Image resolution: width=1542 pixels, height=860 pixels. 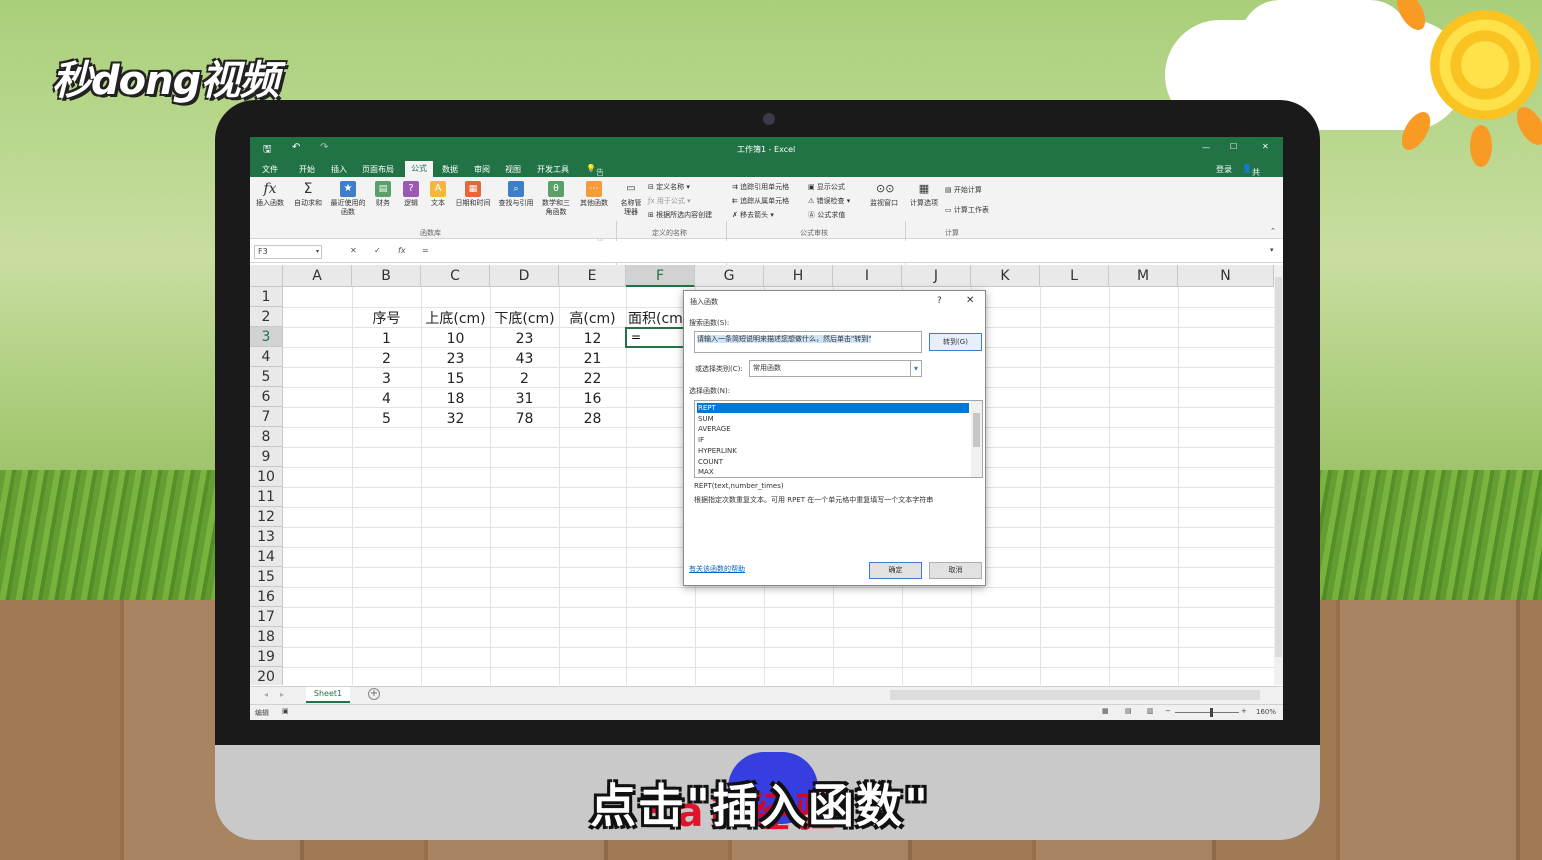 What do you see at coordinates (967, 210) in the screenshot?
I see `calc-sheet-button: ▭ 计算工作表` at bounding box center [967, 210].